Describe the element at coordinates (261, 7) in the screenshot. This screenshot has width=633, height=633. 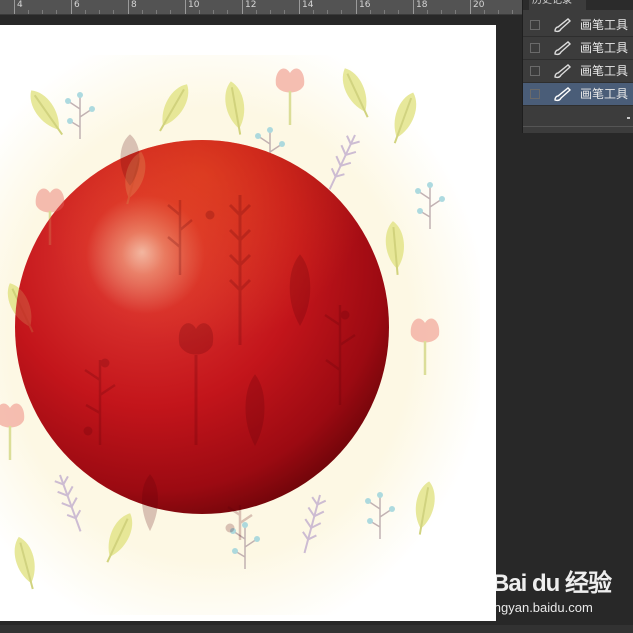
I see `horizontal-ruler: 4 6 8 10 12 14 16 18 20` at that location.